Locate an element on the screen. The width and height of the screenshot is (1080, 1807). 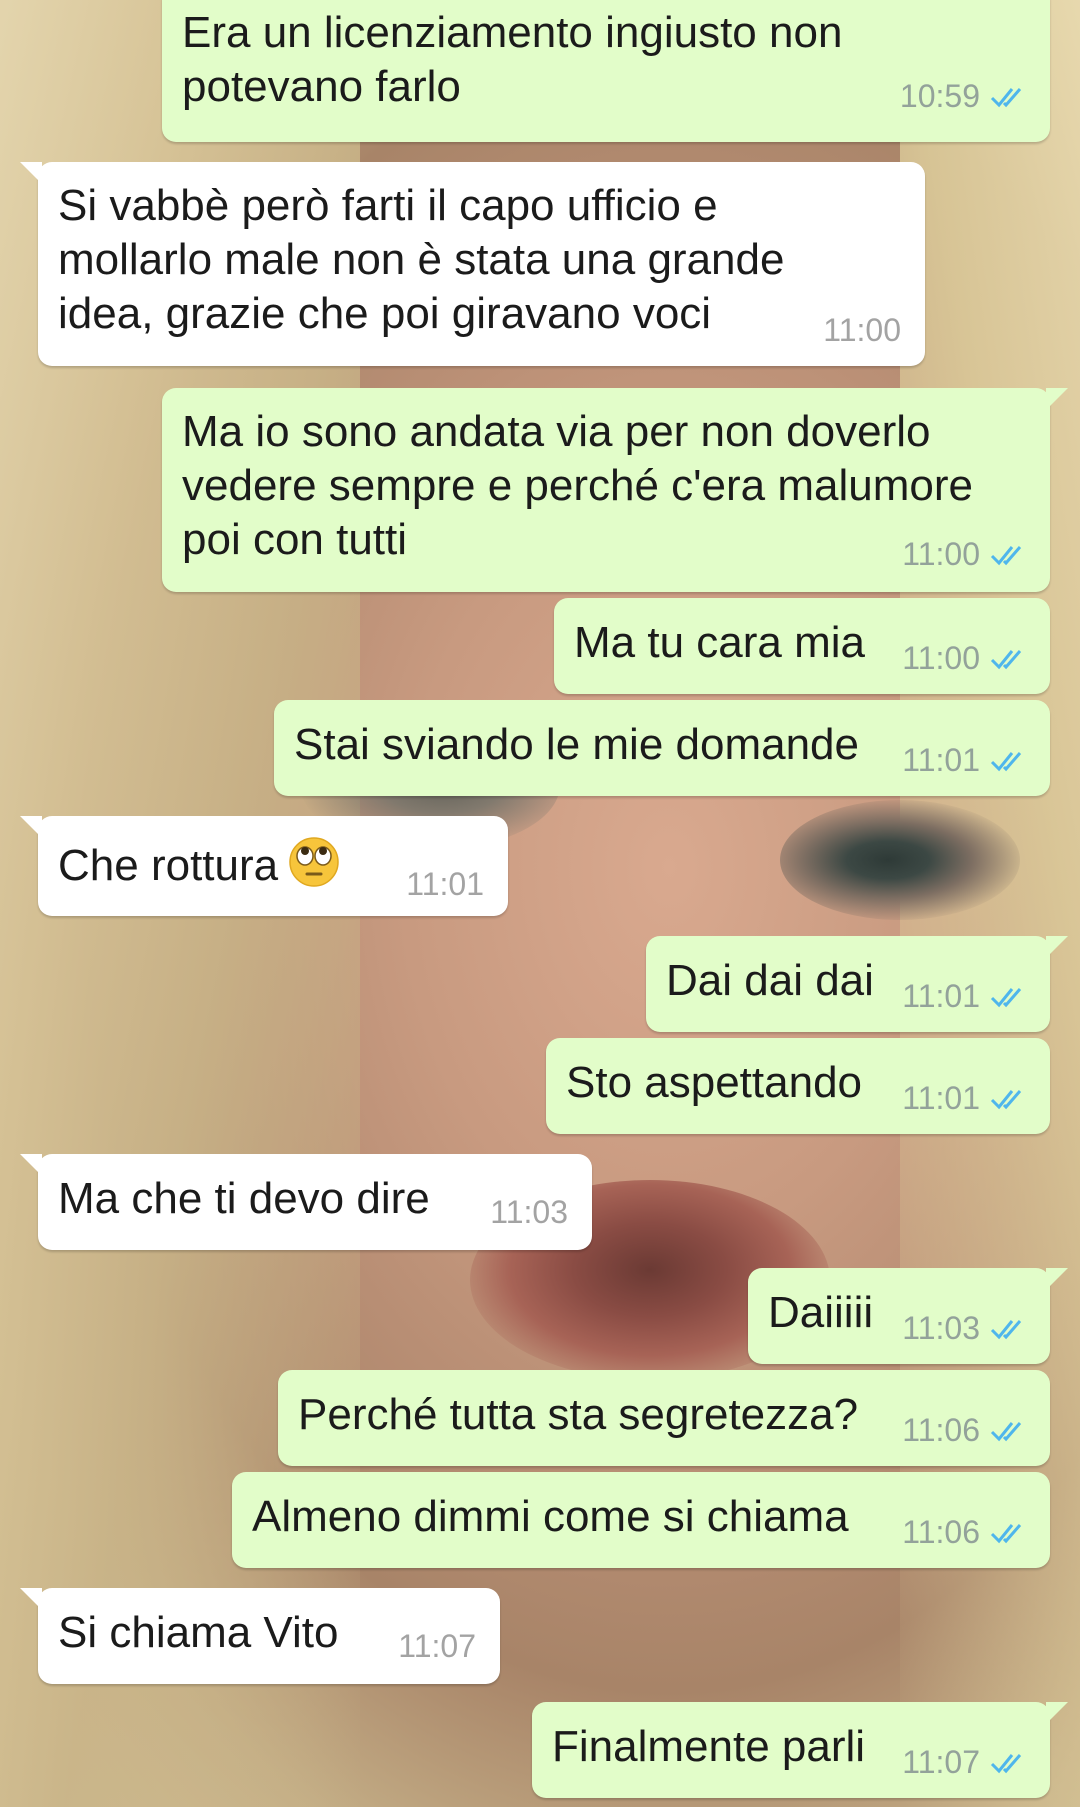
outgoing-message: Sto aspettando 11:01 is located at coordinates (798, 1086).